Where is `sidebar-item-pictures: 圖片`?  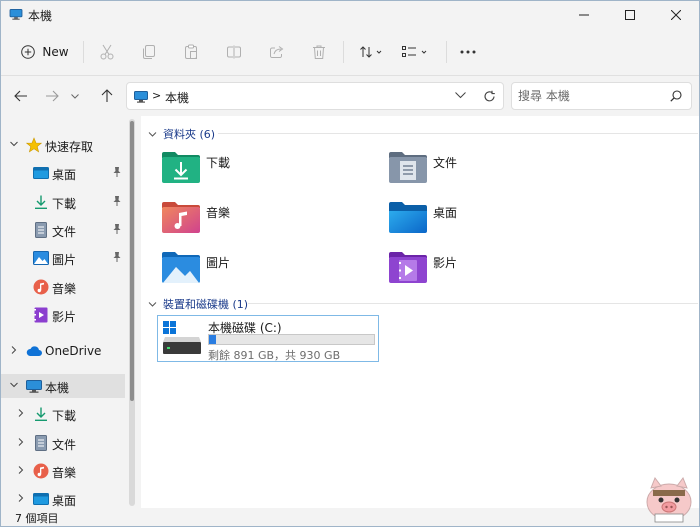 sidebar-item-pictures: 圖片 is located at coordinates (63, 258).